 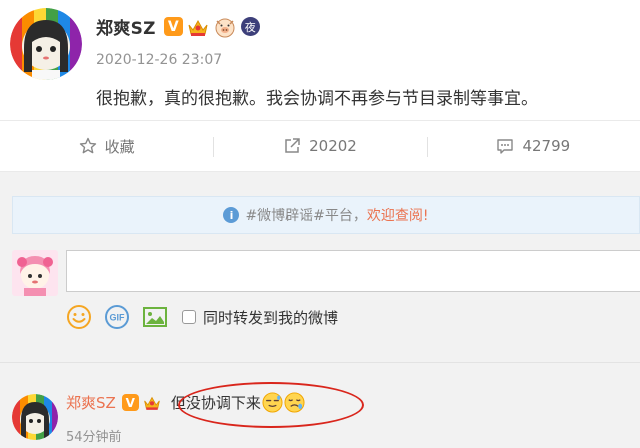 What do you see at coordinates (294, 402) in the screenshot?
I see `sad-sweat-emoji` at bounding box center [294, 402].